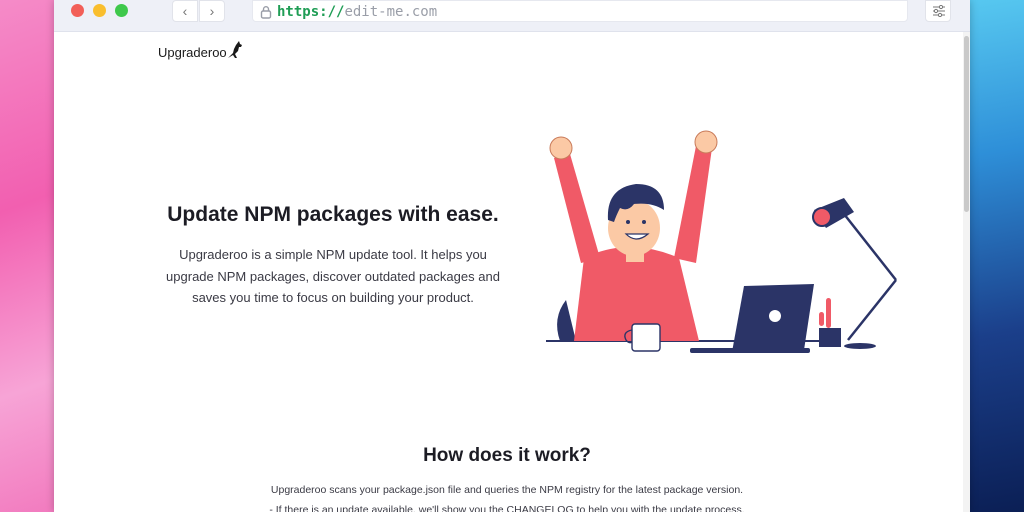 The image size is (1024, 512). I want to click on sliders-icon, so click(939, 11).